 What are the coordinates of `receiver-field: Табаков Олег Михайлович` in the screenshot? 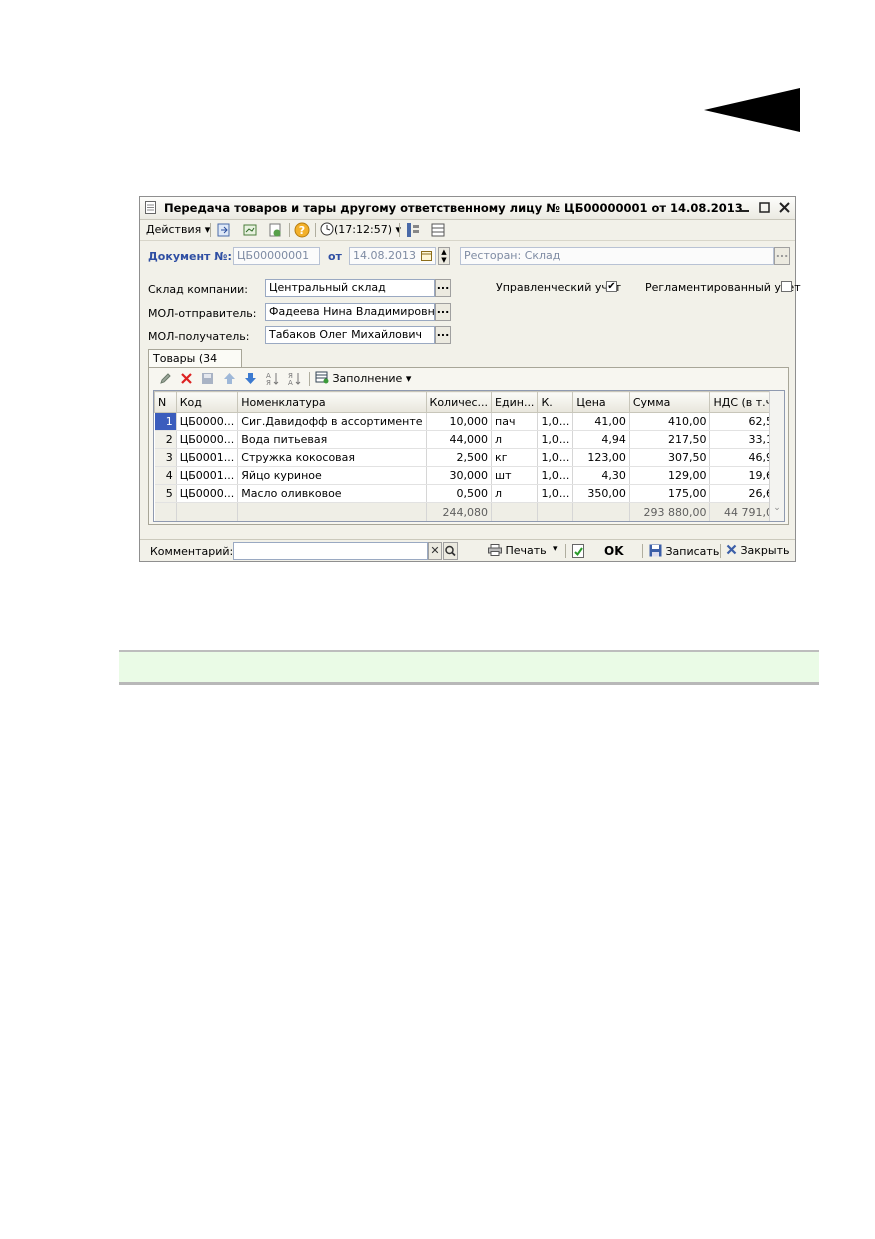 It's located at (350, 335).